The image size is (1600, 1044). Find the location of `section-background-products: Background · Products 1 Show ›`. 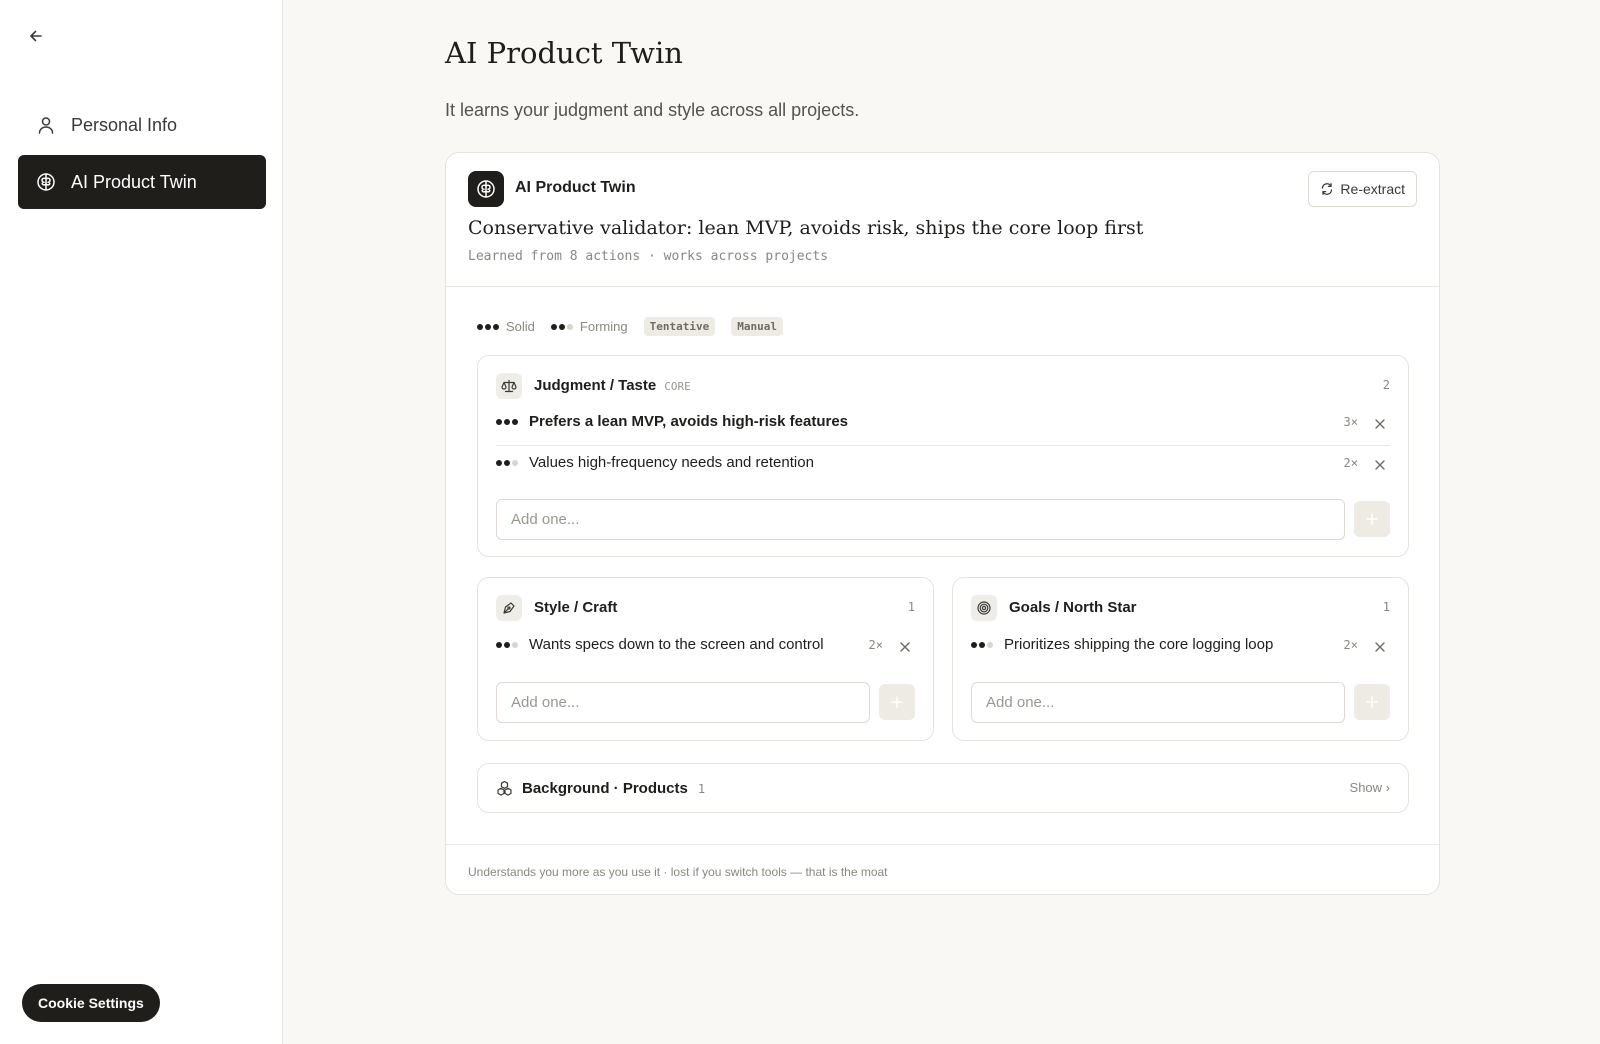

section-background-products: Background · Products 1 Show › is located at coordinates (943, 788).